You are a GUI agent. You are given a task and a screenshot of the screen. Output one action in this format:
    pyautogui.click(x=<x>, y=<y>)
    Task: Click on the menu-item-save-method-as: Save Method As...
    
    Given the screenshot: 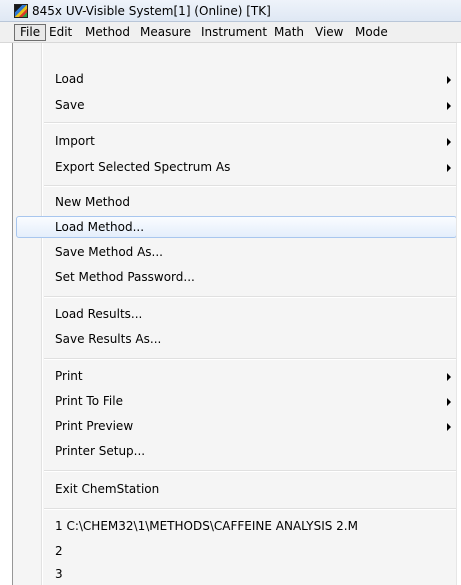 What is the action you would take?
    pyautogui.click(x=236, y=252)
    